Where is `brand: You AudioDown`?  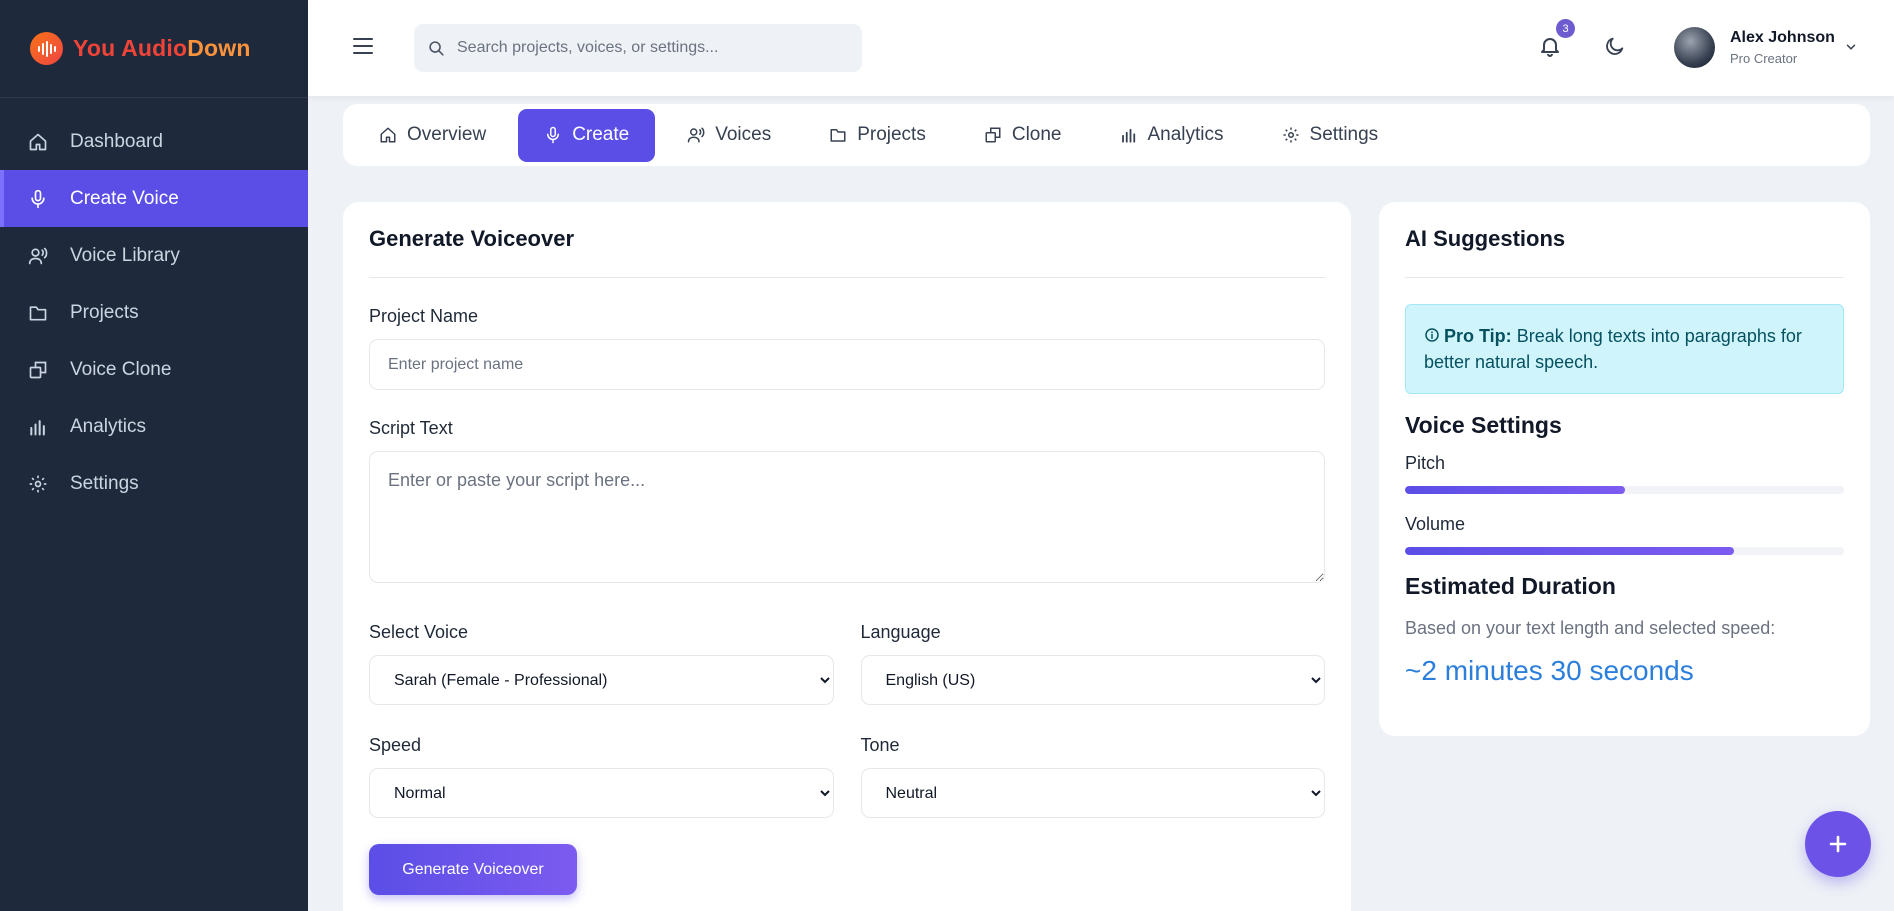 brand: You AudioDown is located at coordinates (154, 49).